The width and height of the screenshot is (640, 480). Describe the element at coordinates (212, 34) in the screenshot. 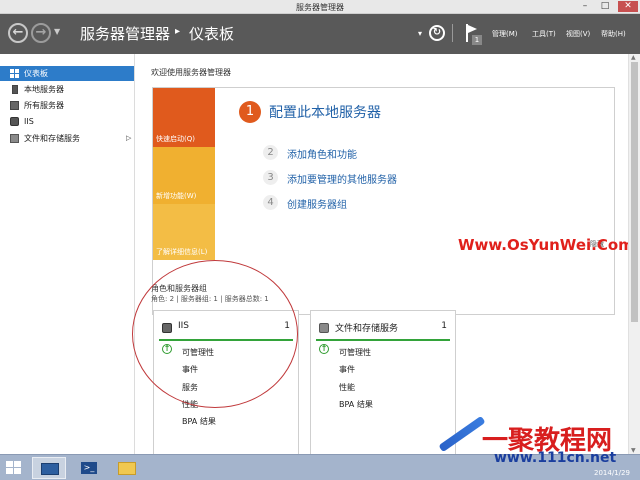

I see `breadcrumb-current: 仪表板` at that location.